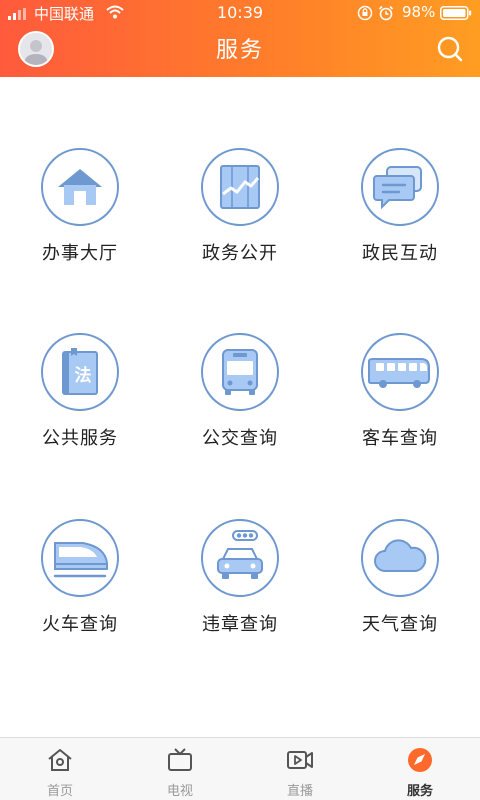 Image resolution: width=480 pixels, height=800 pixels. I want to click on bottom-tab-bar: 首页 电视 直播 服务, so click(240, 768).